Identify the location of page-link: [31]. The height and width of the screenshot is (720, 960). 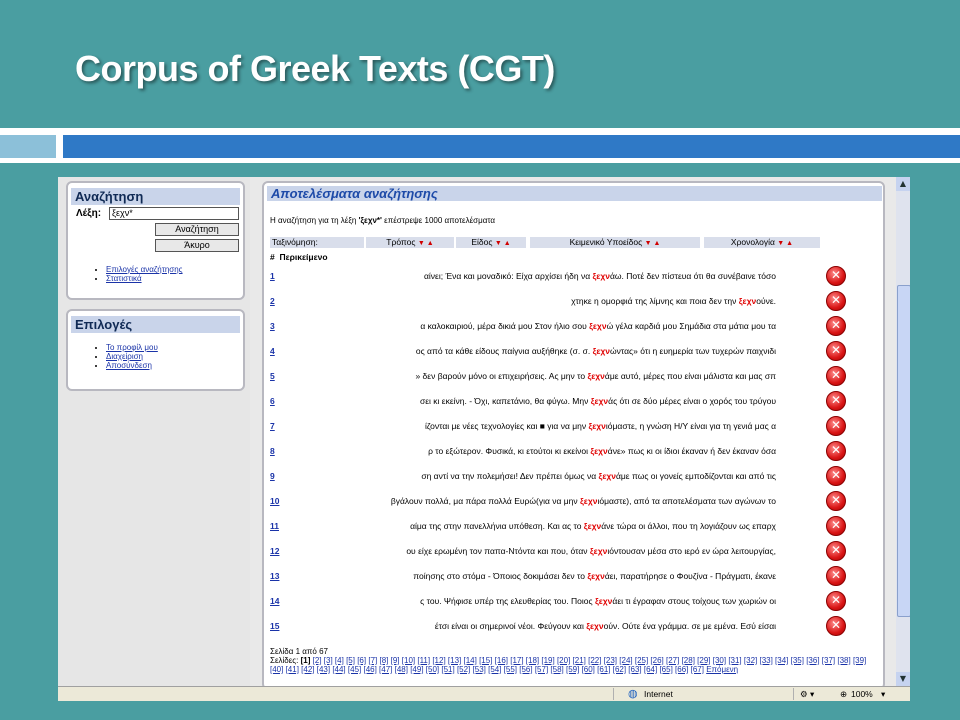
(734, 660).